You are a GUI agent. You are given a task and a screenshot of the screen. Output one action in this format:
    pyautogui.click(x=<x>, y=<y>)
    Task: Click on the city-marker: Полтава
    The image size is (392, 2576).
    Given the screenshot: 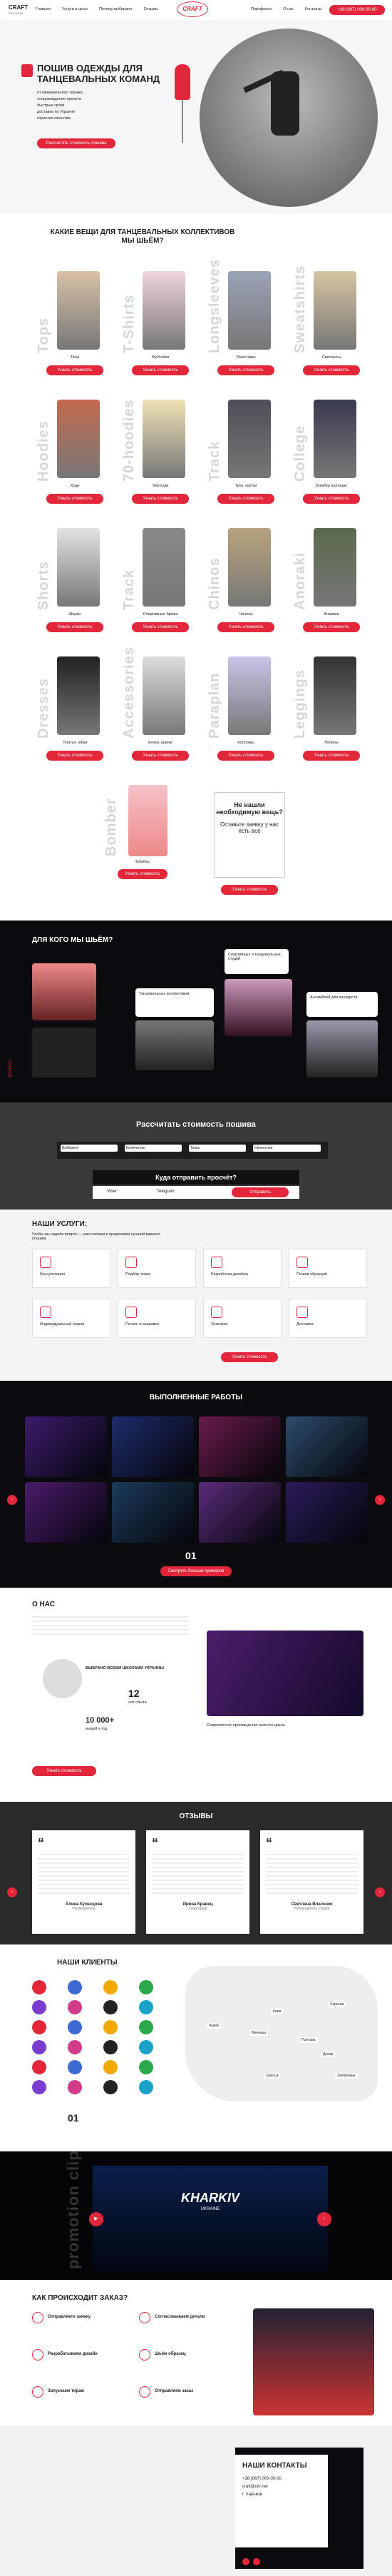 What is the action you would take?
    pyautogui.click(x=308, y=2040)
    